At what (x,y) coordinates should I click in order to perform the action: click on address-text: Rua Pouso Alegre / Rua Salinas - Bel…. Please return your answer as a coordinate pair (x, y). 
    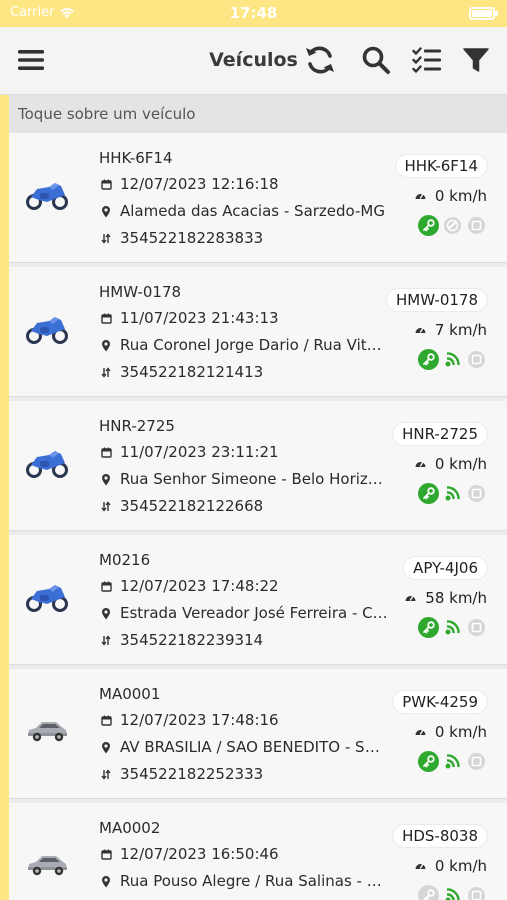
    Looking at the image, I should click on (255, 881).